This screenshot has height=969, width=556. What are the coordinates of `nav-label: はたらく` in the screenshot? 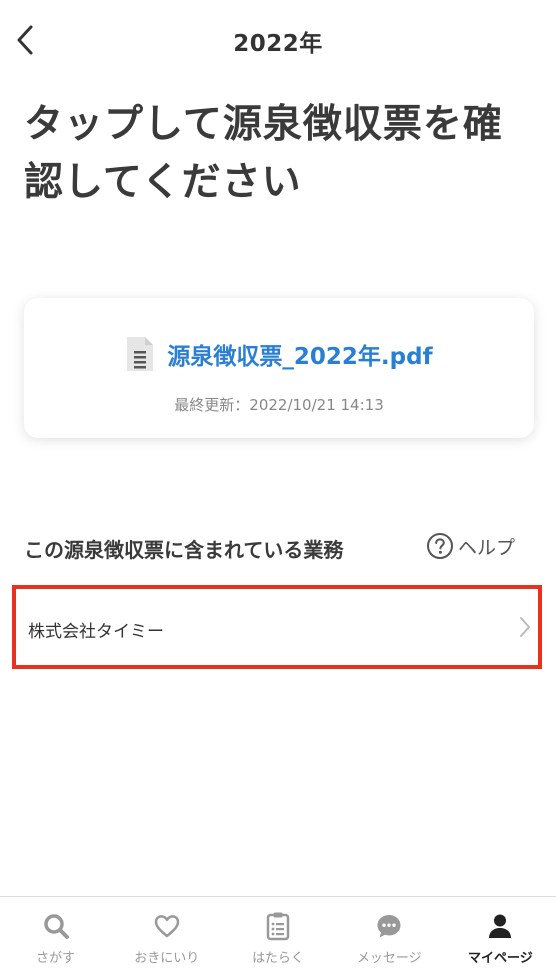 It's located at (278, 958).